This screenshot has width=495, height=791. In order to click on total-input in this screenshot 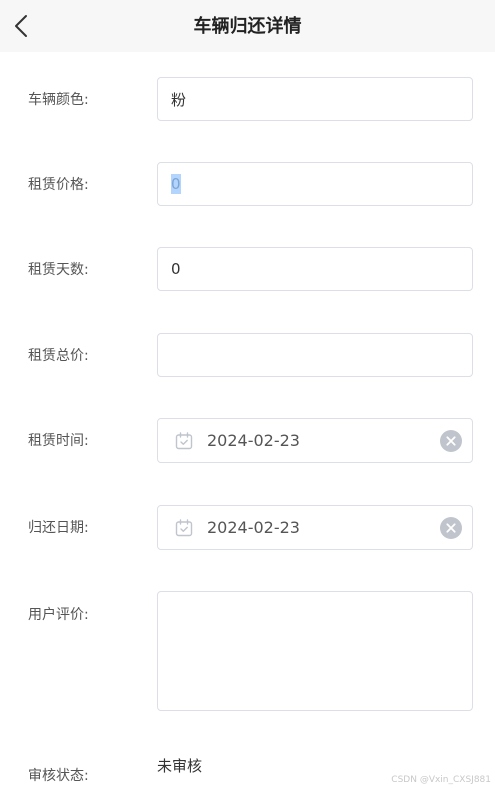, I will do `click(313, 355)`.